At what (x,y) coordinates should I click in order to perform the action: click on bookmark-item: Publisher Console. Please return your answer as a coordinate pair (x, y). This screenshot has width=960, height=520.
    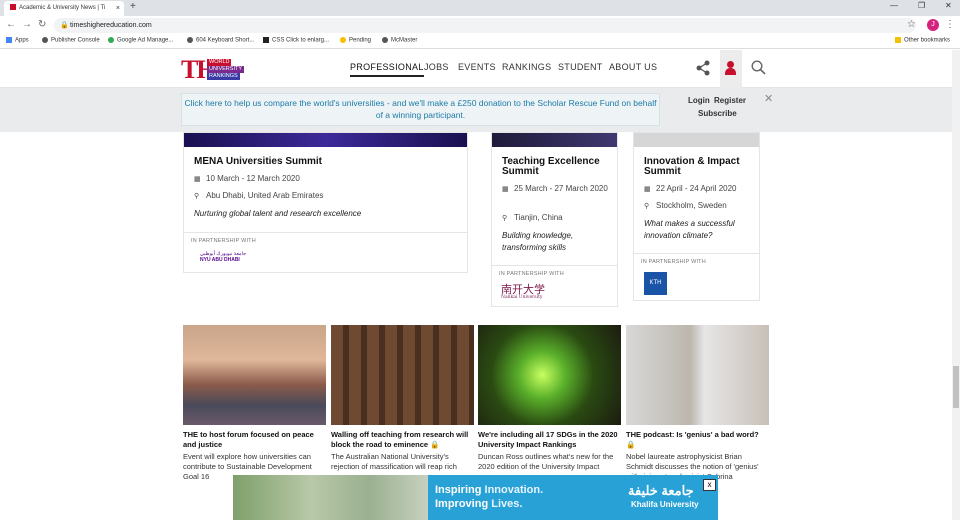
    Looking at the image, I should click on (71, 40).